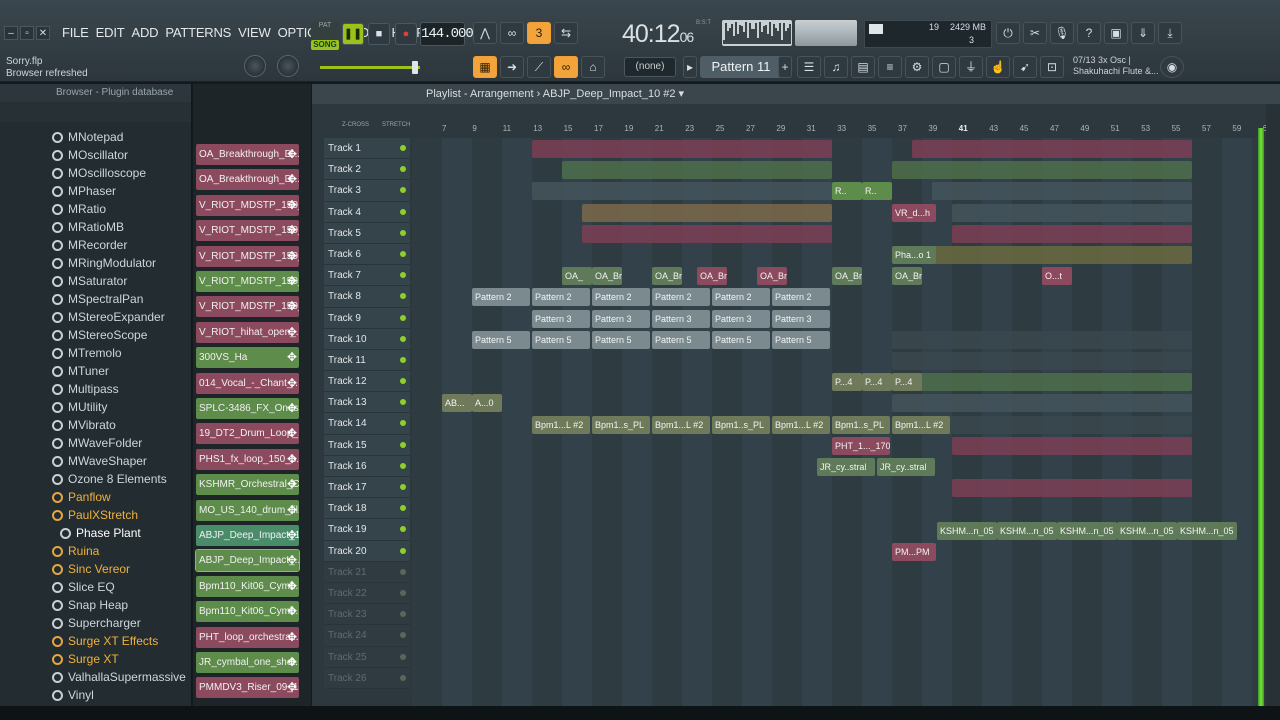 This screenshot has width=1280, height=720. I want to click on playlist-clip: OA_Bre, so click(667, 276).